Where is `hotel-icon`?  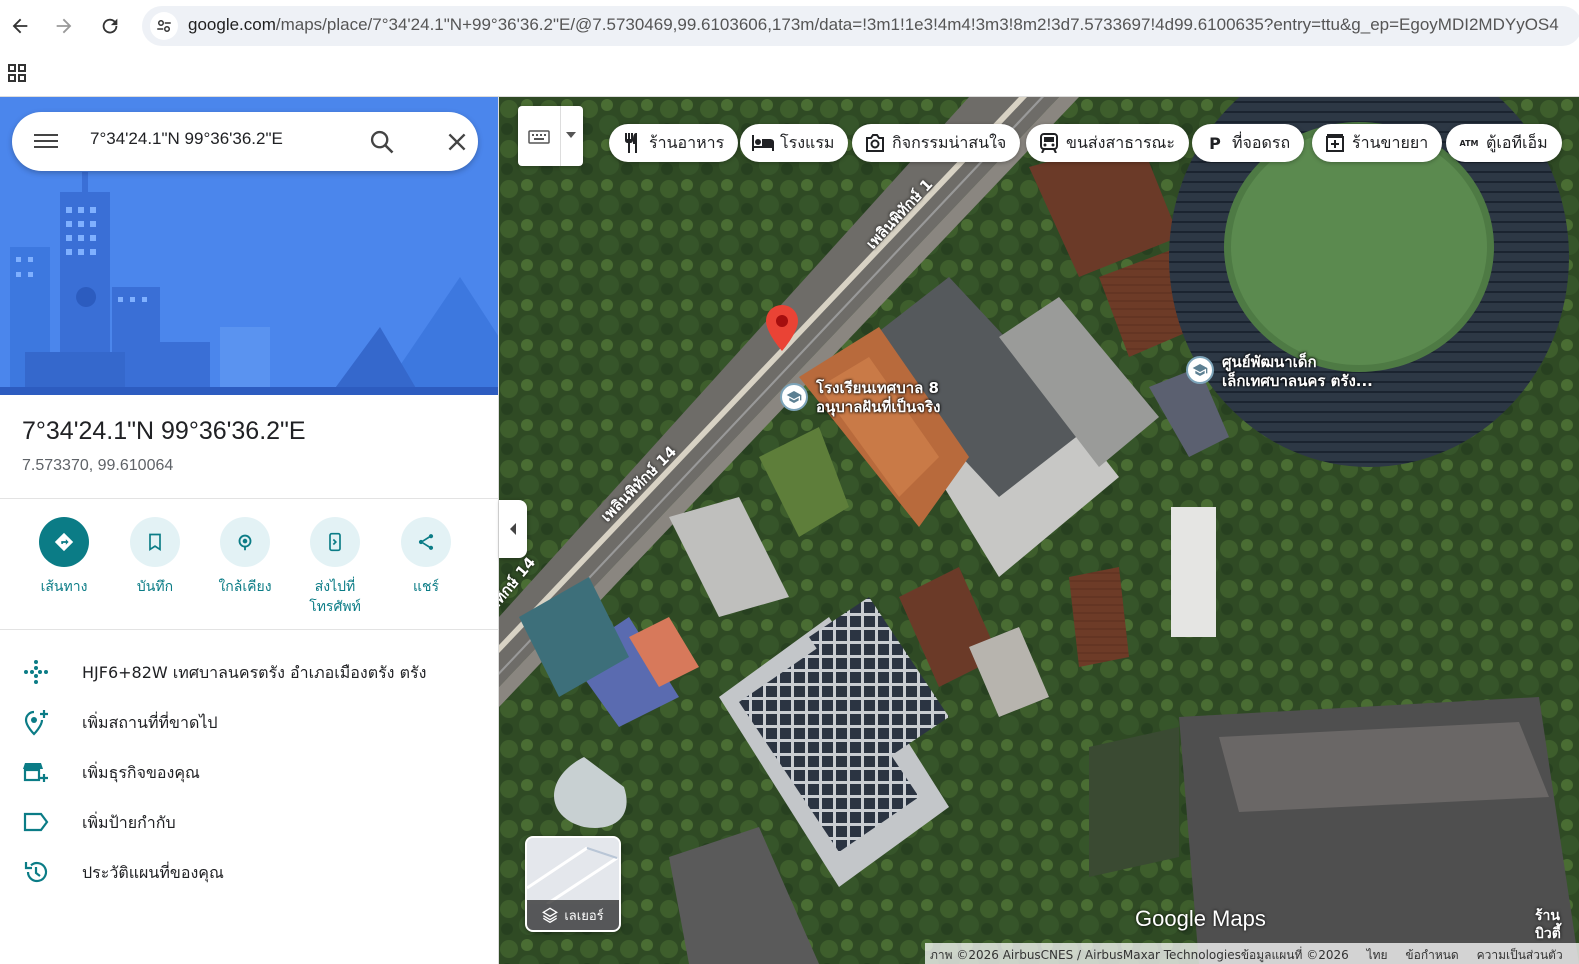 hotel-icon is located at coordinates (763, 143).